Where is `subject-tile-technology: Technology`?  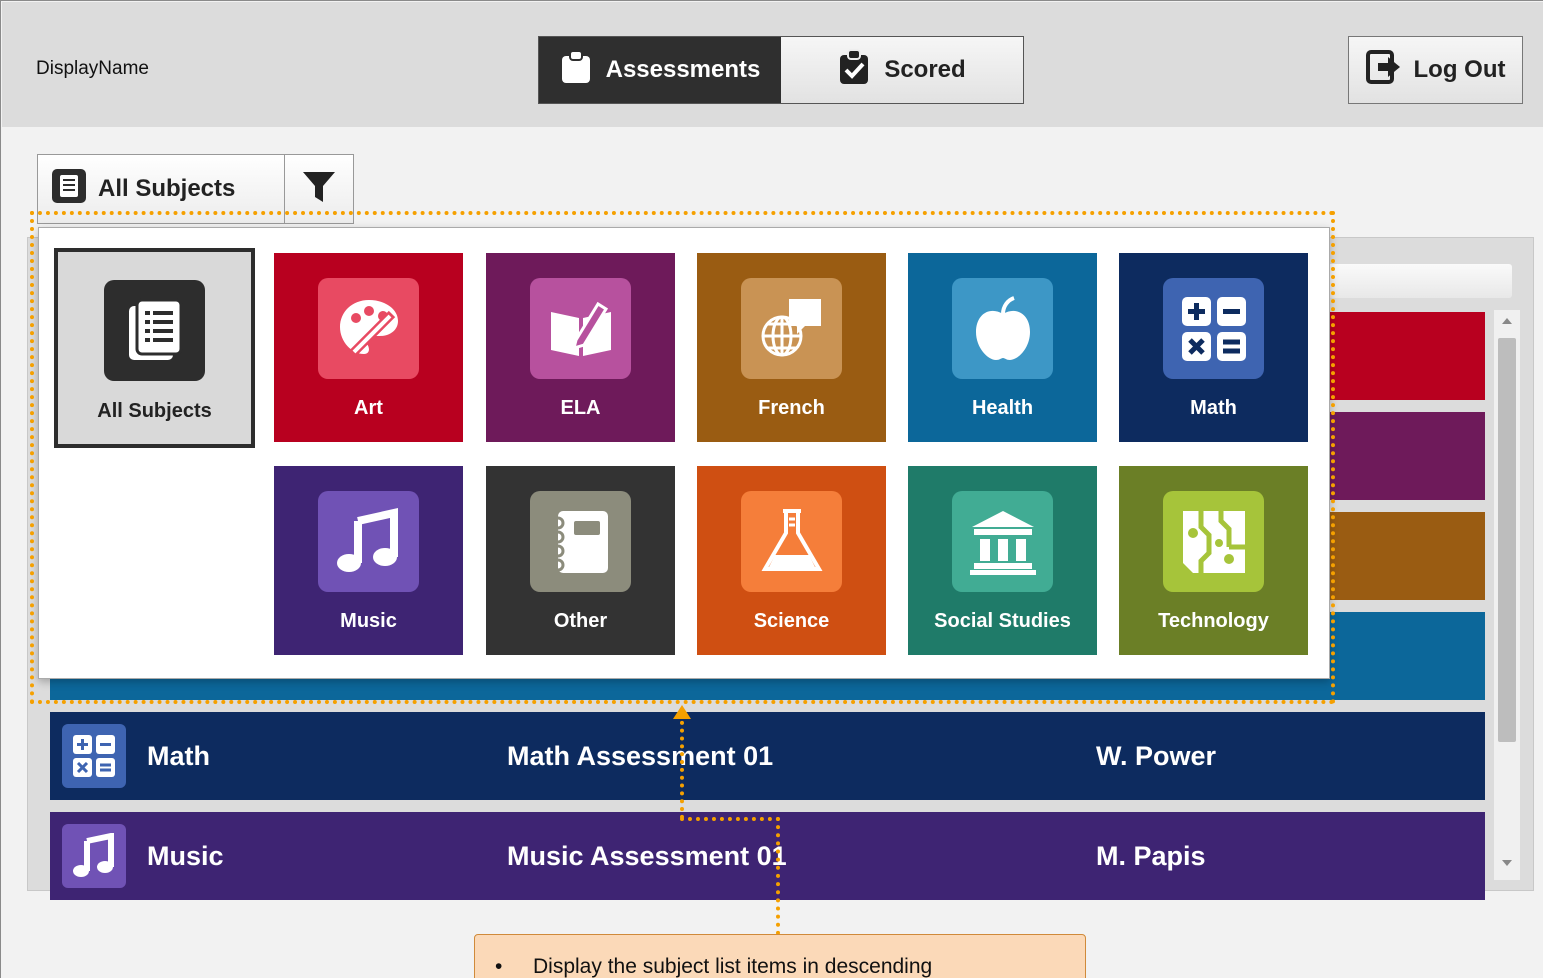 subject-tile-technology: Technology is located at coordinates (1213, 560).